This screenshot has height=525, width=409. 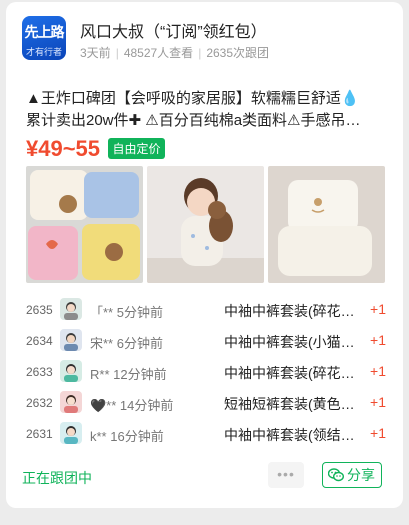 What do you see at coordinates (43, 52) in the screenshot?
I see `logo-subtext: 才有行者` at bounding box center [43, 52].